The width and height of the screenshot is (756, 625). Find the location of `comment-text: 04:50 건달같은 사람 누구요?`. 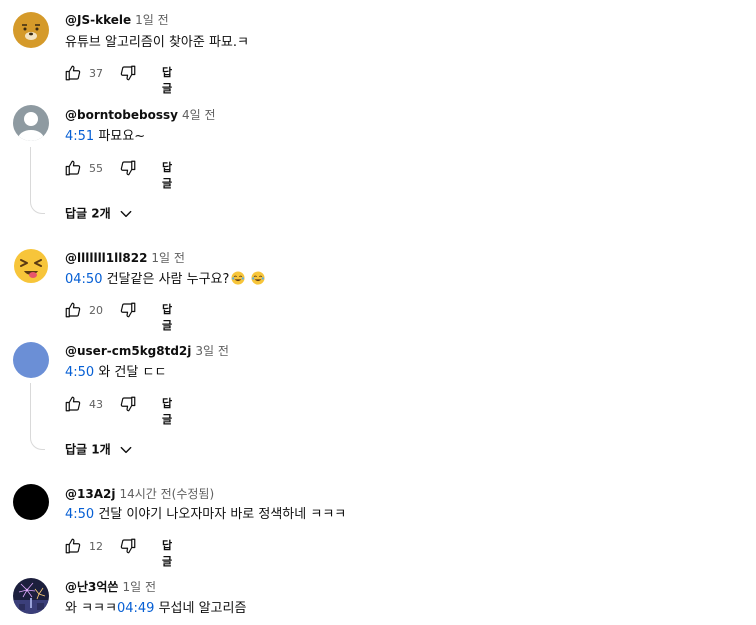

comment-text: 04:50 건달같은 사람 누구요? is located at coordinates (165, 280).